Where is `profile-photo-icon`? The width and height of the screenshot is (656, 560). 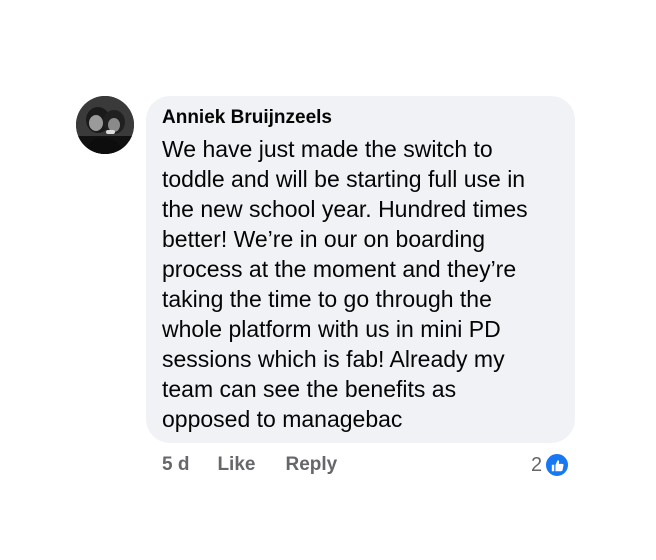
profile-photo-icon is located at coordinates (105, 125).